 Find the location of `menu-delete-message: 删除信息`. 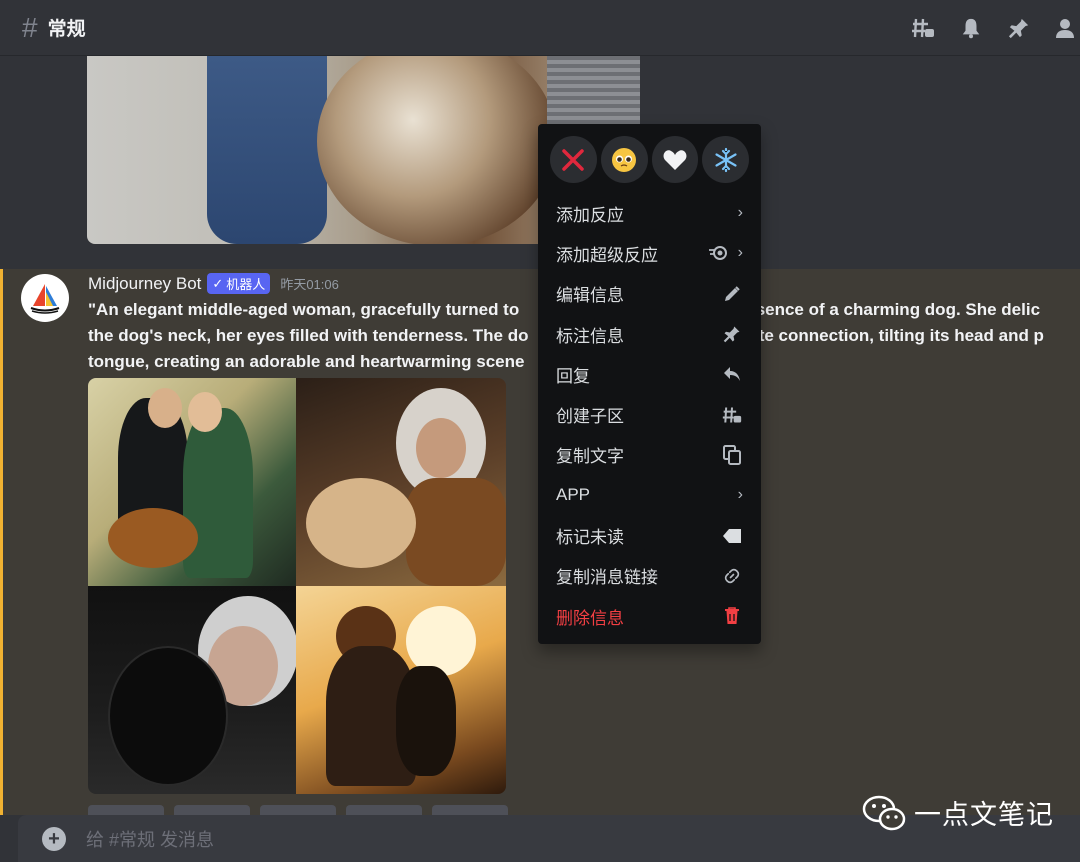

menu-delete-message: 删除信息 is located at coordinates (649, 616).